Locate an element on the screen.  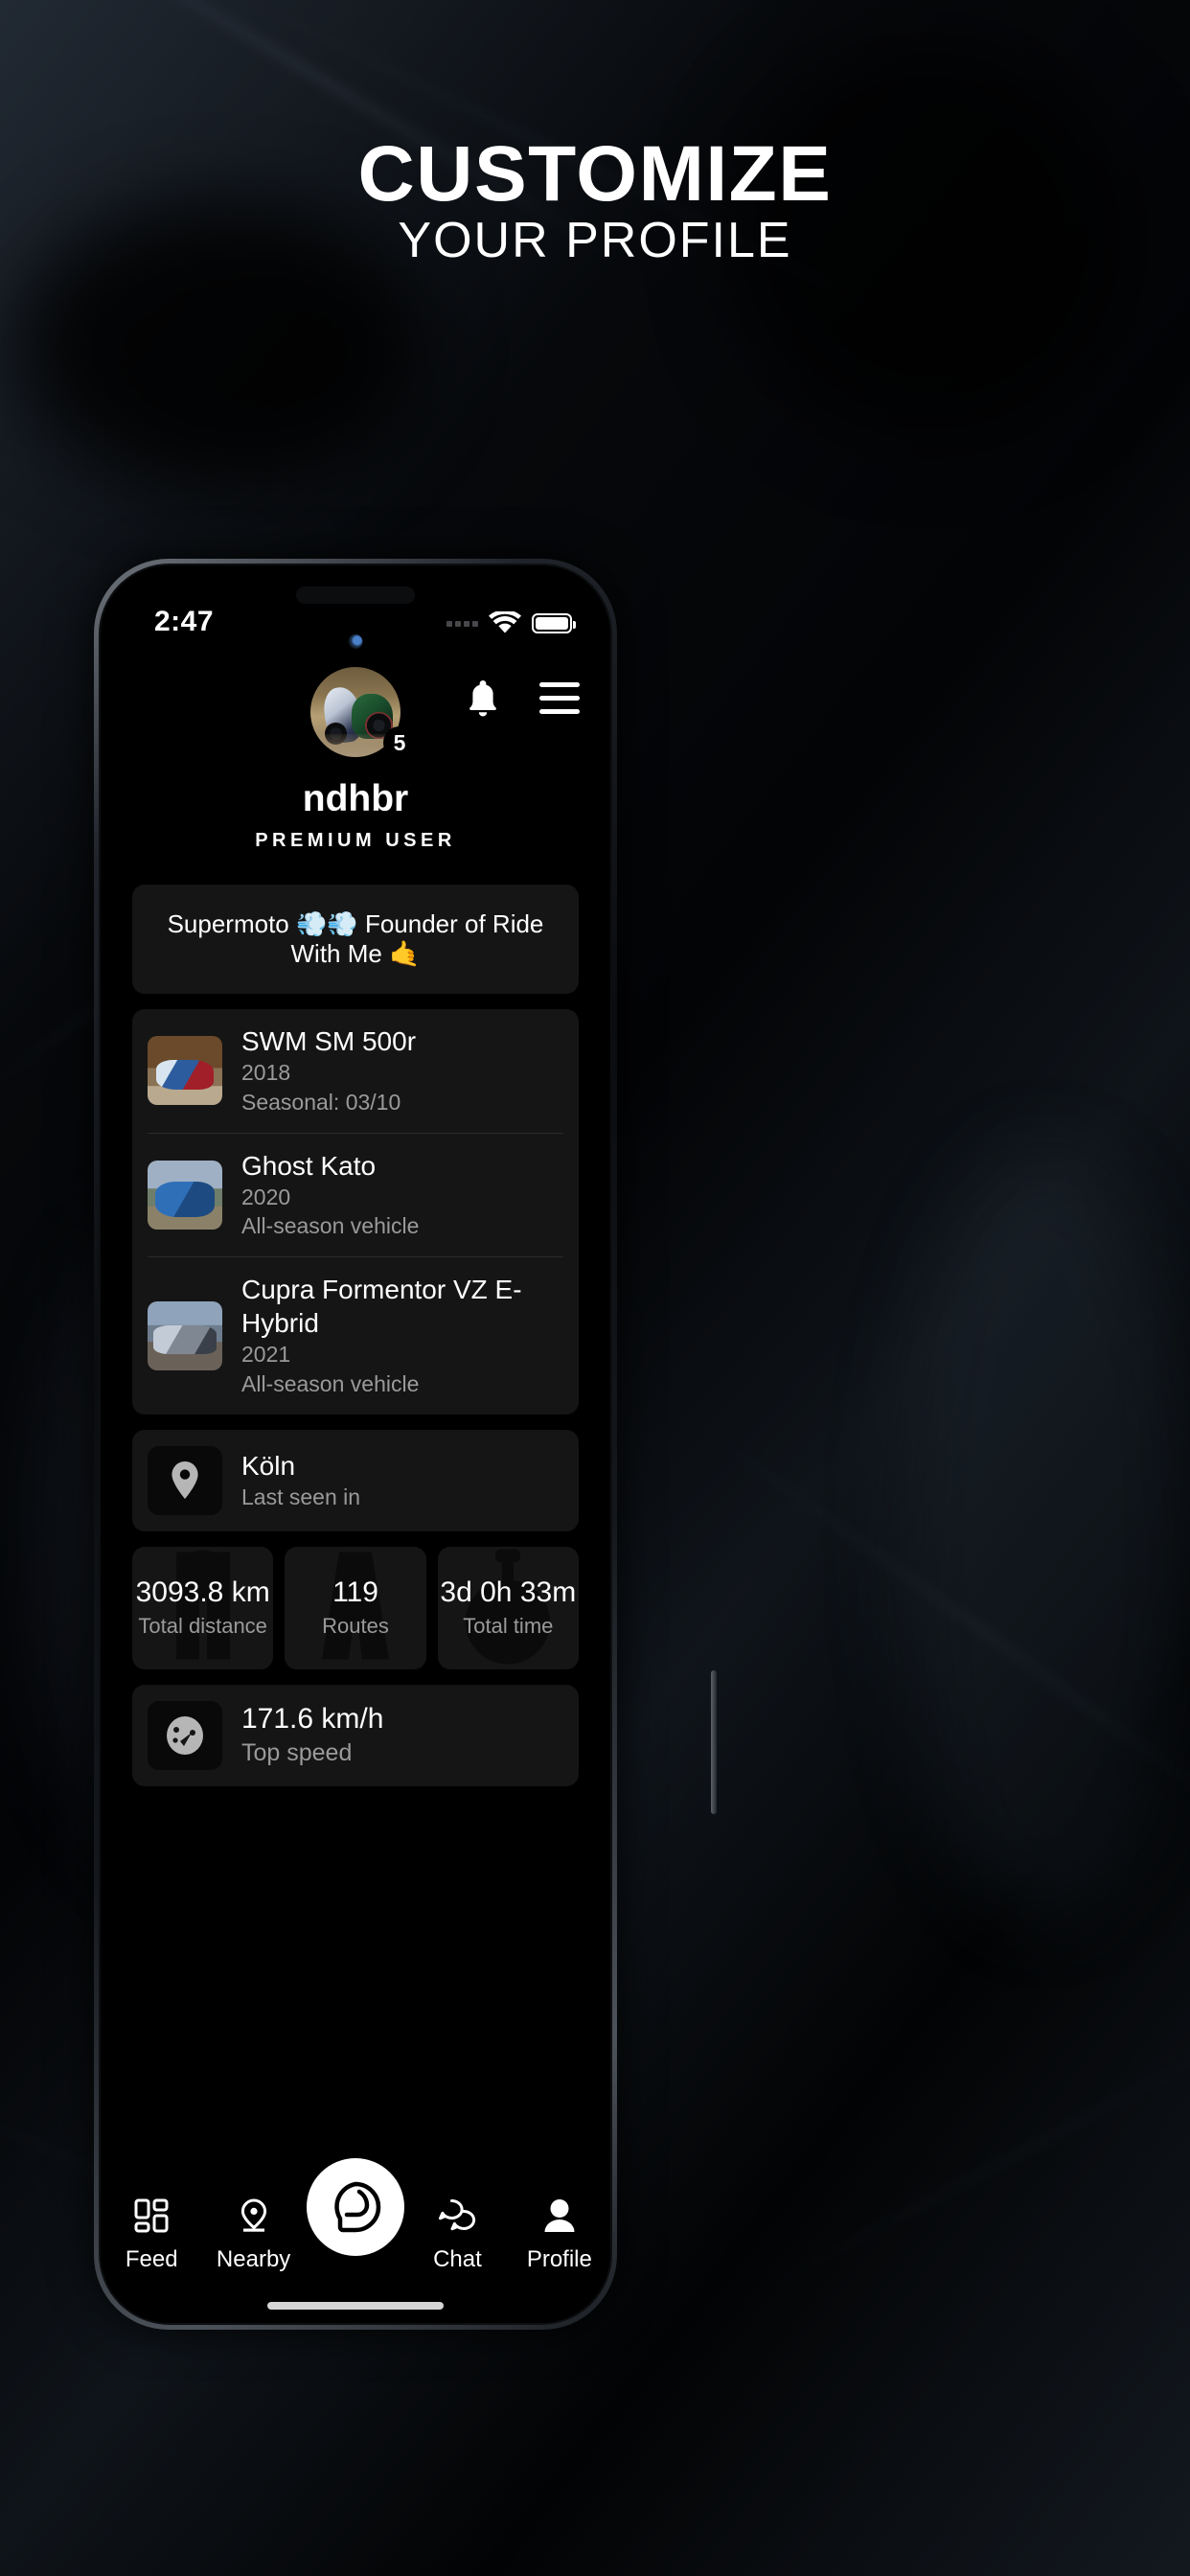
tab-label: Chat is located at coordinates (458, 2259).